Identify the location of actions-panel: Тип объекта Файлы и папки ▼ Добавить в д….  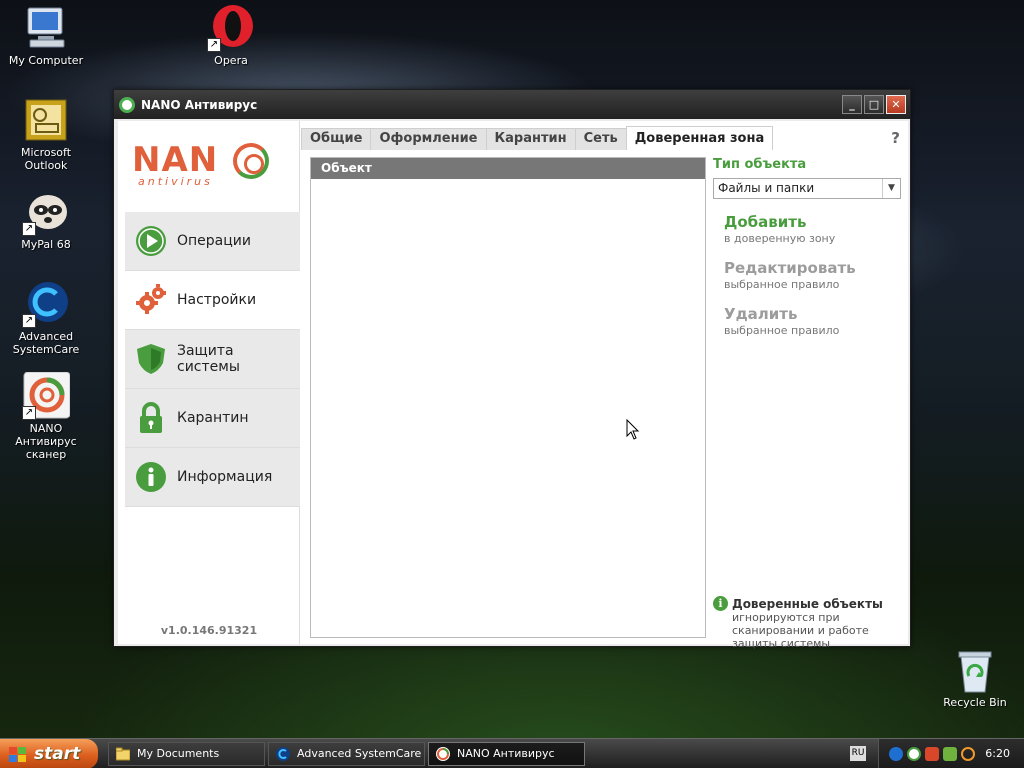
(808, 403).